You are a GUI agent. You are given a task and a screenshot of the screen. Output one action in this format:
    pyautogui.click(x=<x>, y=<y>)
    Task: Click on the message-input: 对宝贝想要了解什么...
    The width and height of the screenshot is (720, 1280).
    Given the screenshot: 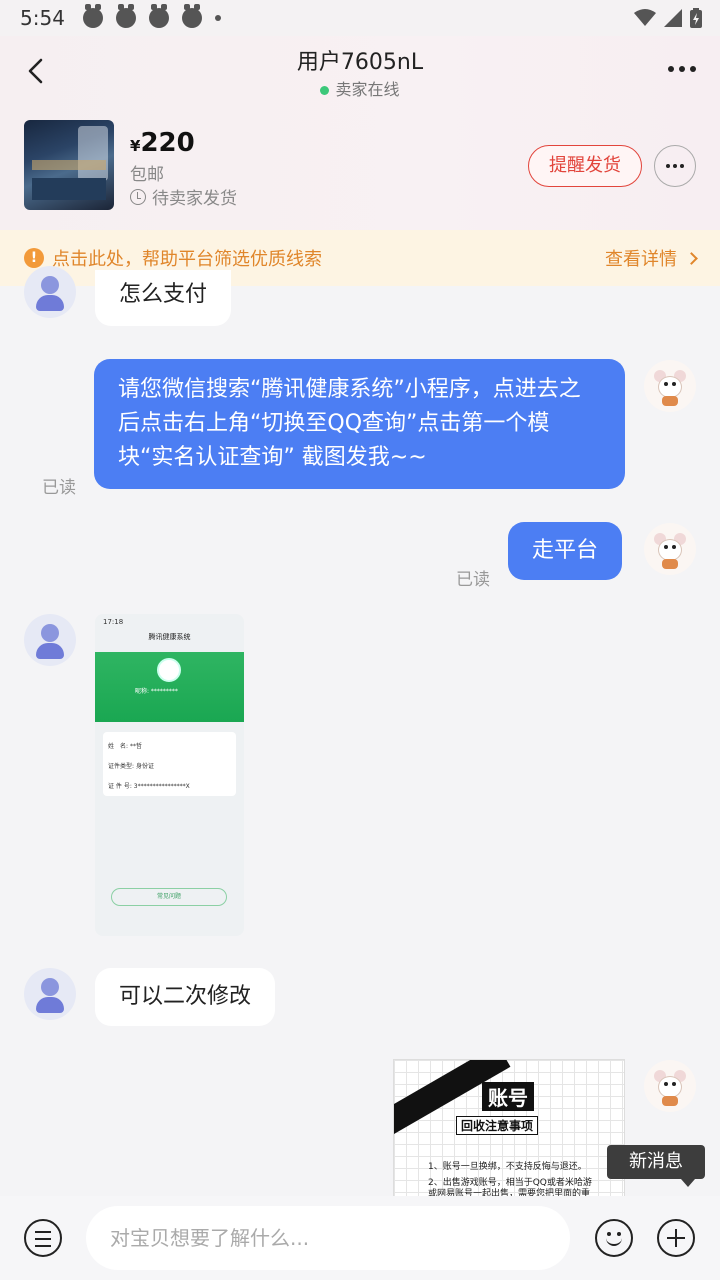 What is the action you would take?
    pyautogui.click(x=328, y=1238)
    